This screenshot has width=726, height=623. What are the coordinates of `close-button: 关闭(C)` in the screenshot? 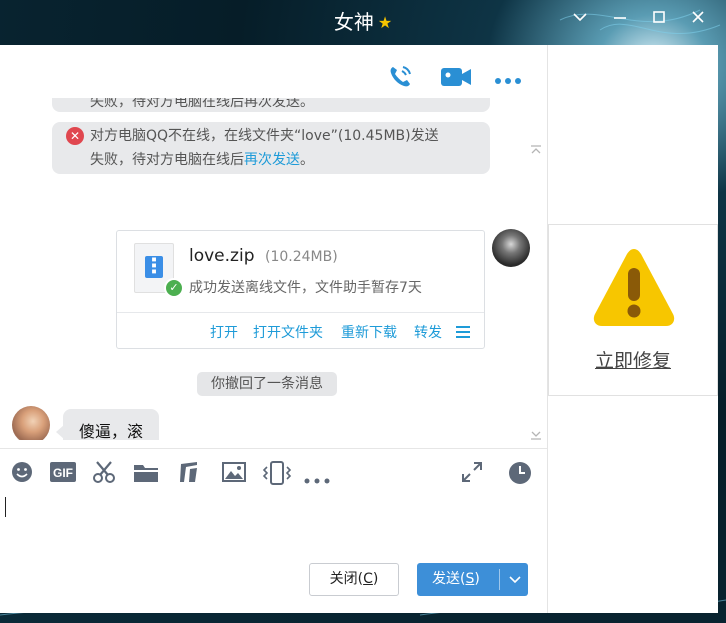 It's located at (354, 579).